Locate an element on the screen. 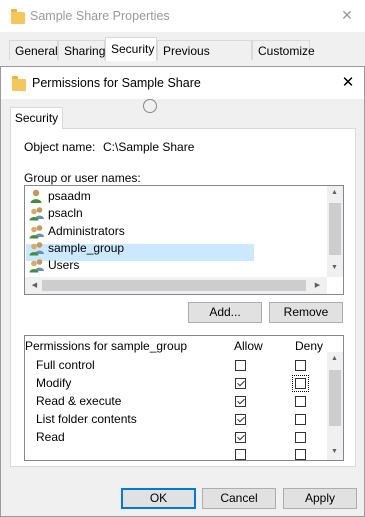  user-list-item: Users is located at coordinates (141, 265).